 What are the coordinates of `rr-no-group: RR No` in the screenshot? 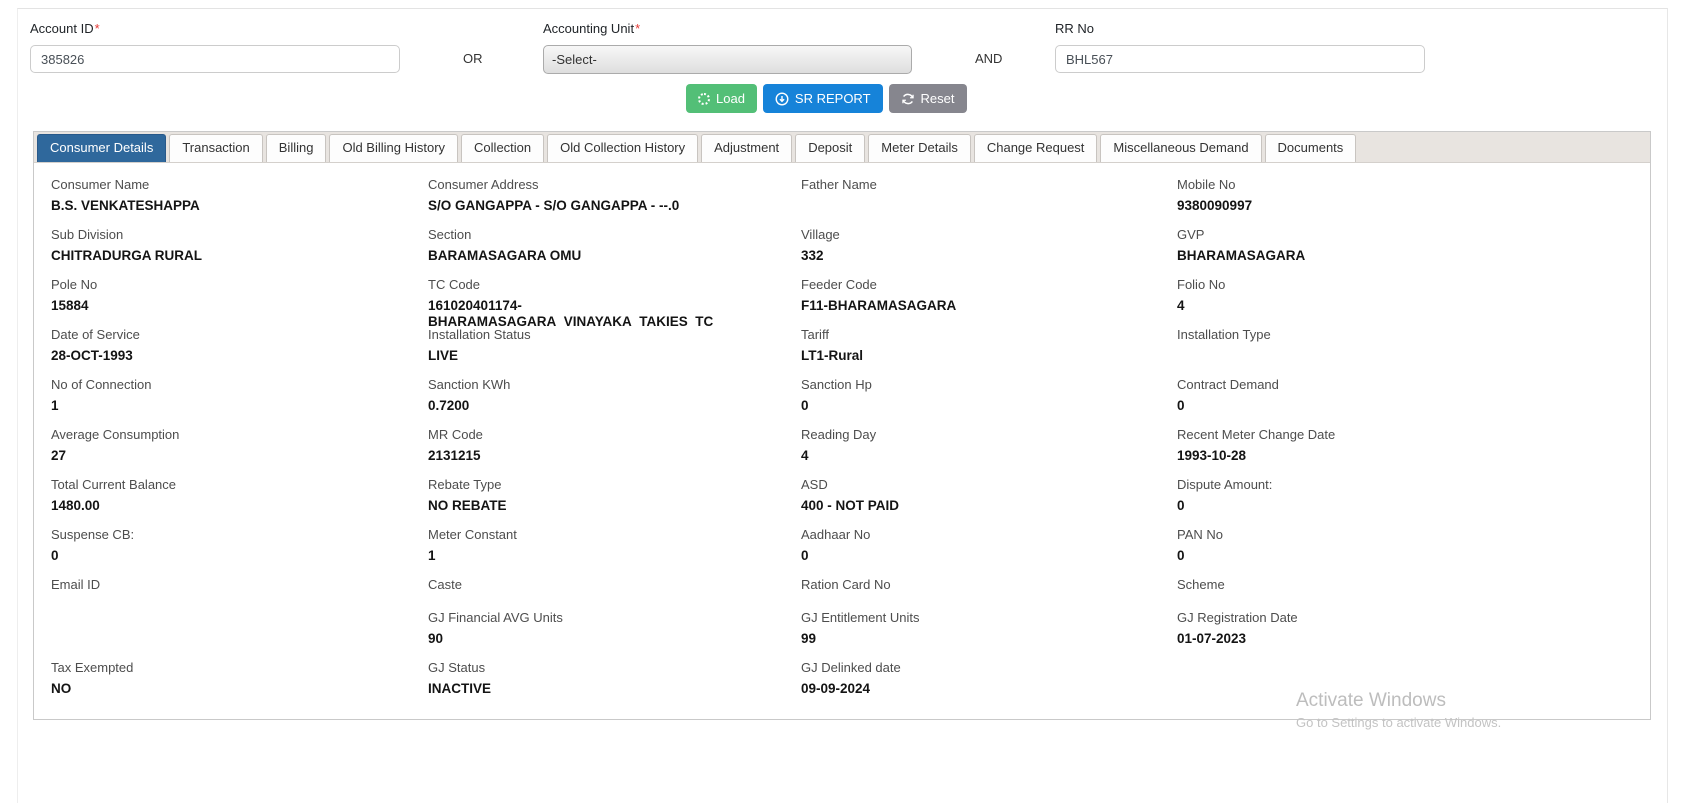 It's located at (1240, 46).